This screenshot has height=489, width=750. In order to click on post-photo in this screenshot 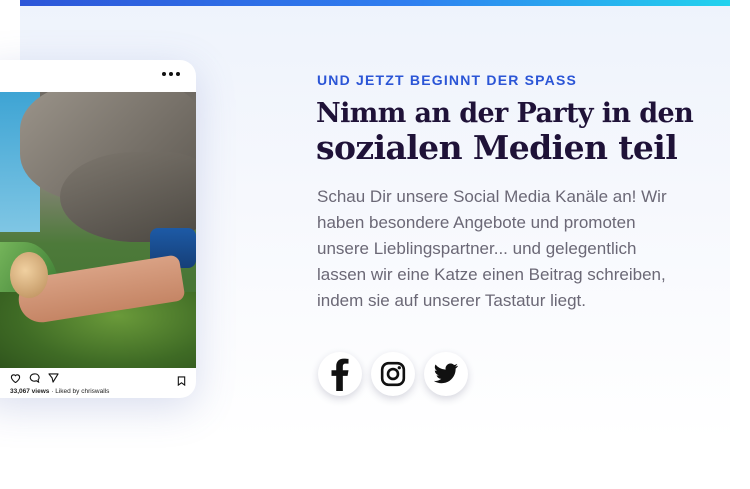, I will do `click(98, 230)`.